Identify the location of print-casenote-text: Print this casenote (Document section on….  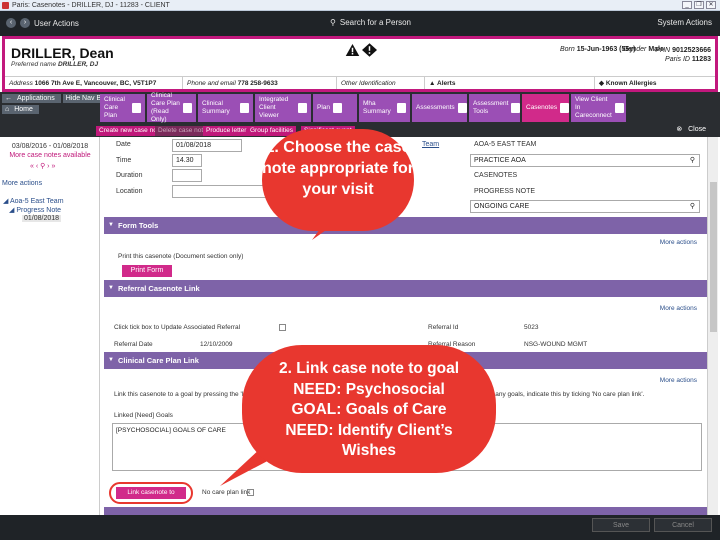
(181, 256).